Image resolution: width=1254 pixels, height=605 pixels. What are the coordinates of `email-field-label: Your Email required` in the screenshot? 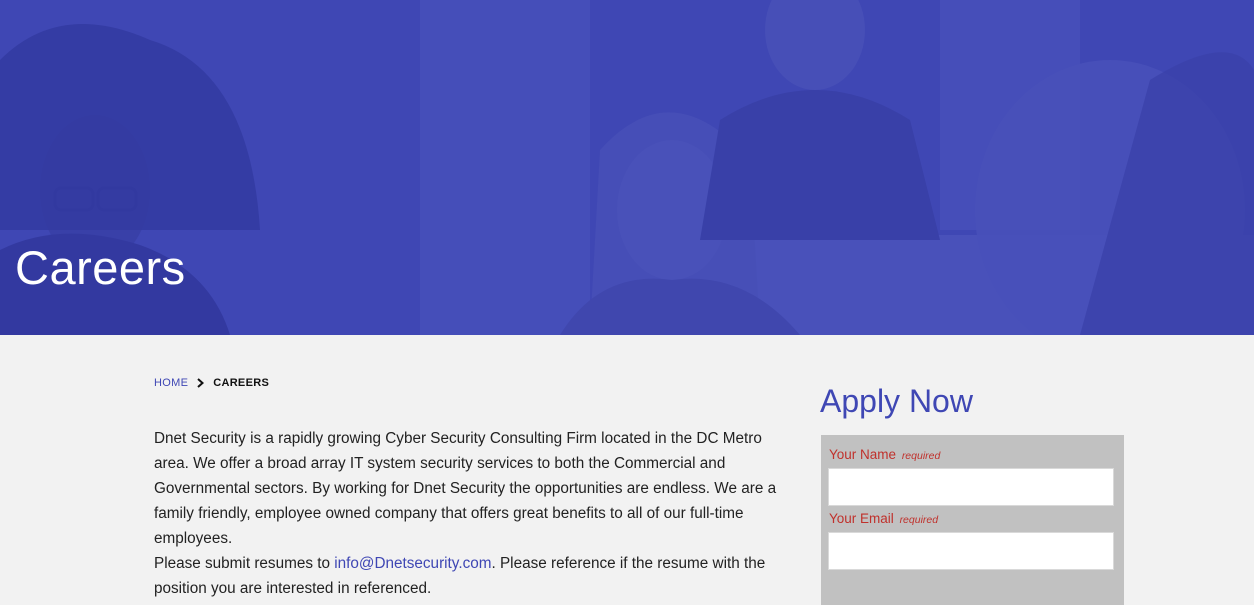 It's located at (883, 518).